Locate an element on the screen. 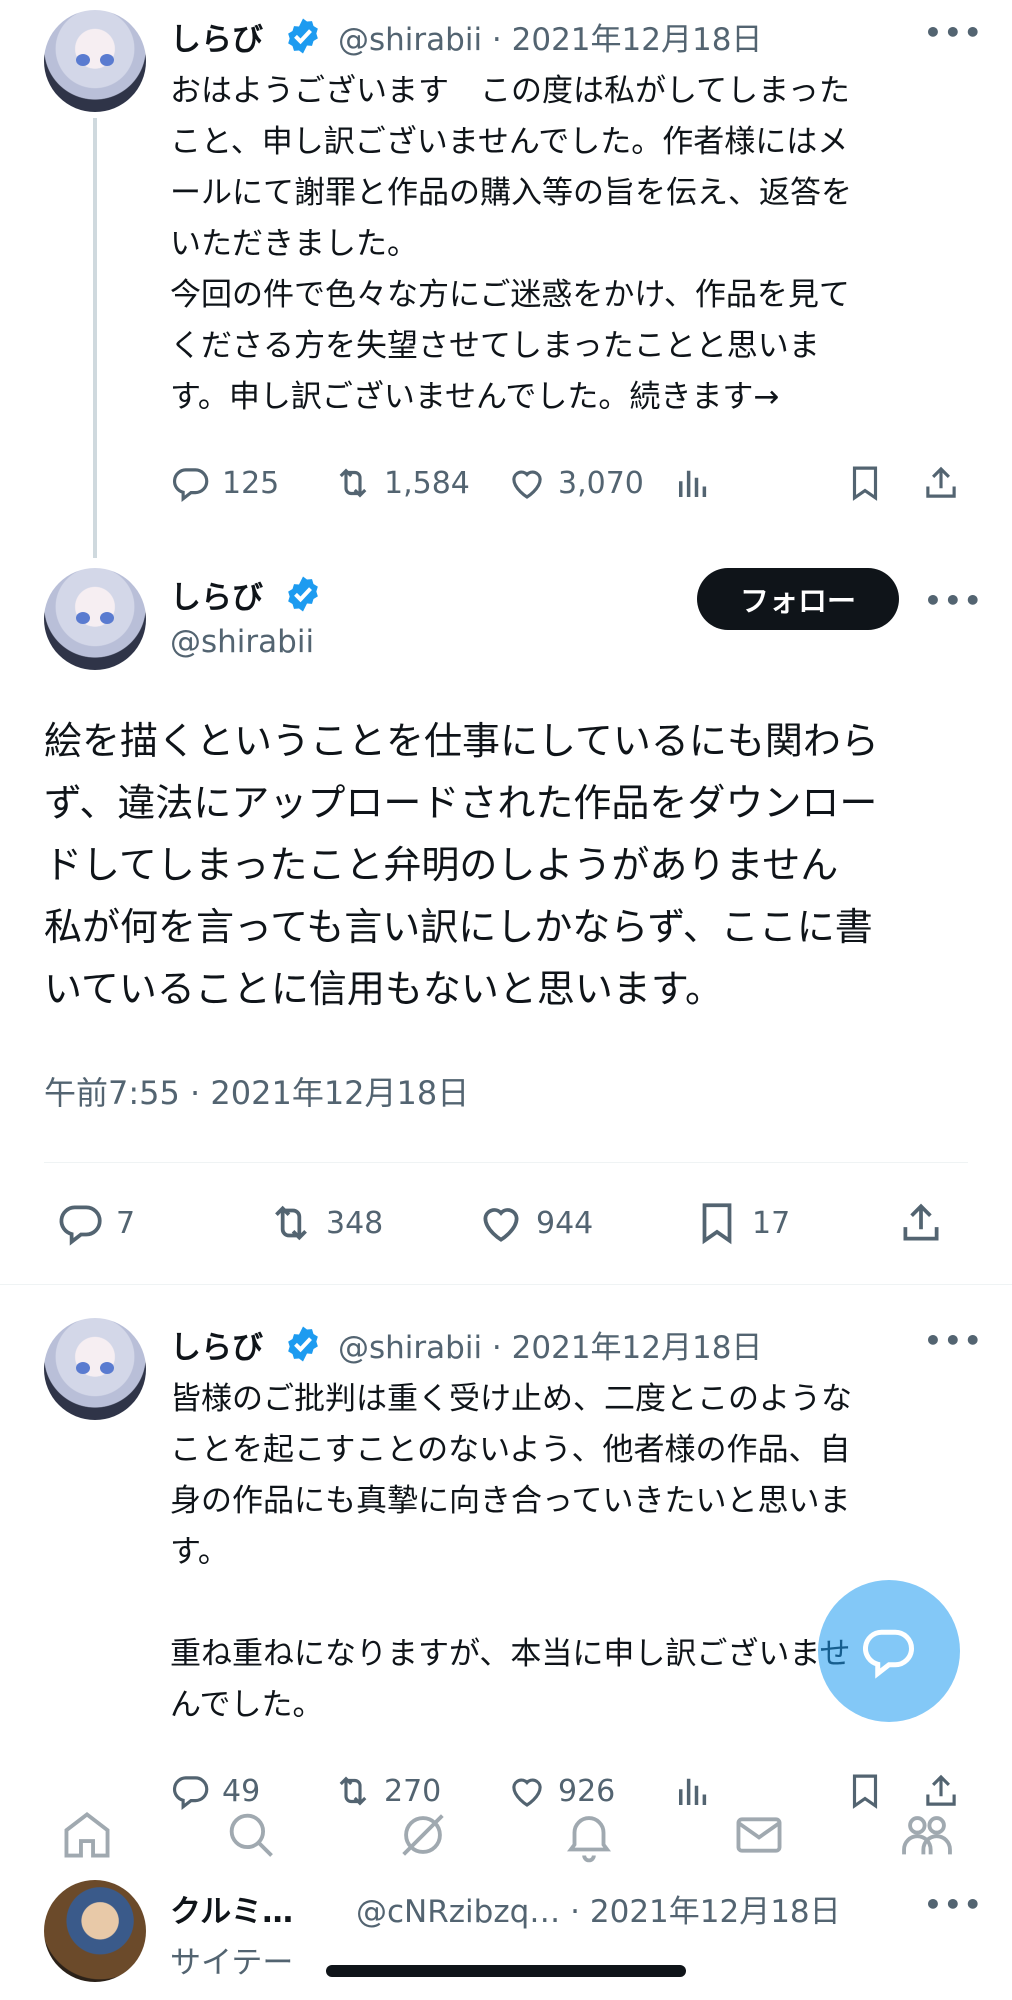 Image resolution: width=1012 pixels, height=2000 pixels. home-indicator is located at coordinates (506, 1971).